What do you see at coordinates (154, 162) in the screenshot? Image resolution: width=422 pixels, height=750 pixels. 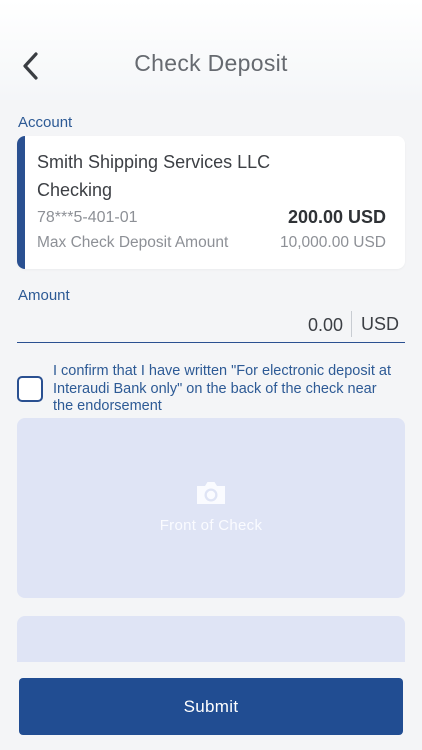 I see `account-name: Smith Shipping Services LLC` at bounding box center [154, 162].